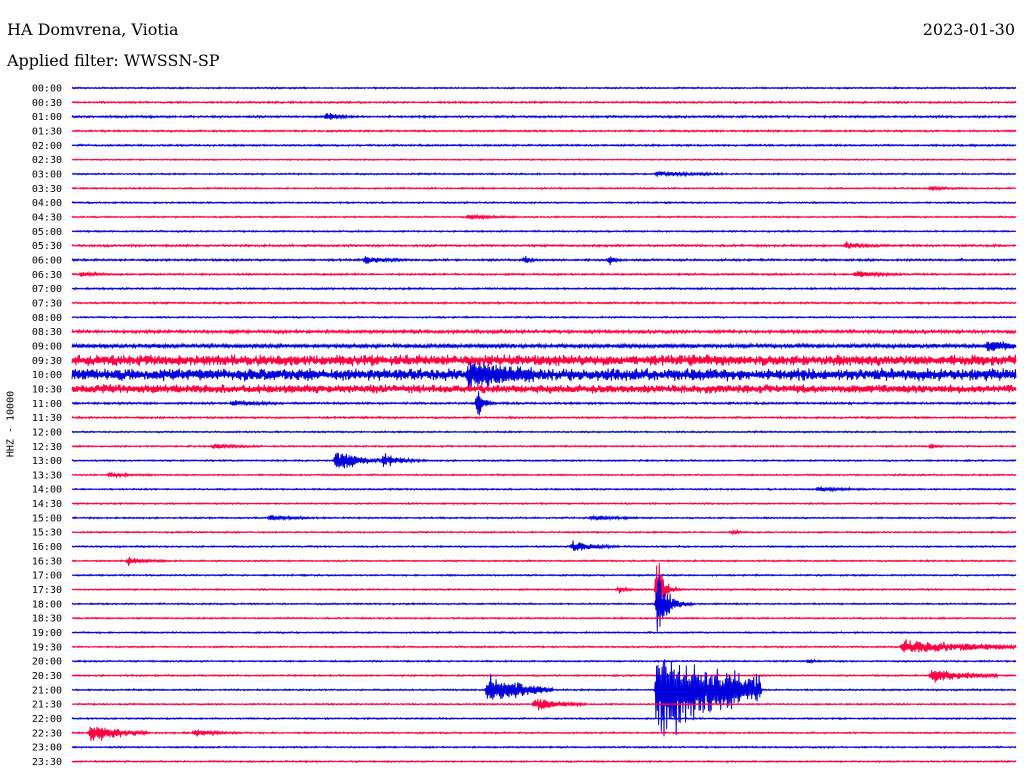 This screenshot has height=780, width=1024. I want to click on row-time-label: 14:00, so click(47, 490).